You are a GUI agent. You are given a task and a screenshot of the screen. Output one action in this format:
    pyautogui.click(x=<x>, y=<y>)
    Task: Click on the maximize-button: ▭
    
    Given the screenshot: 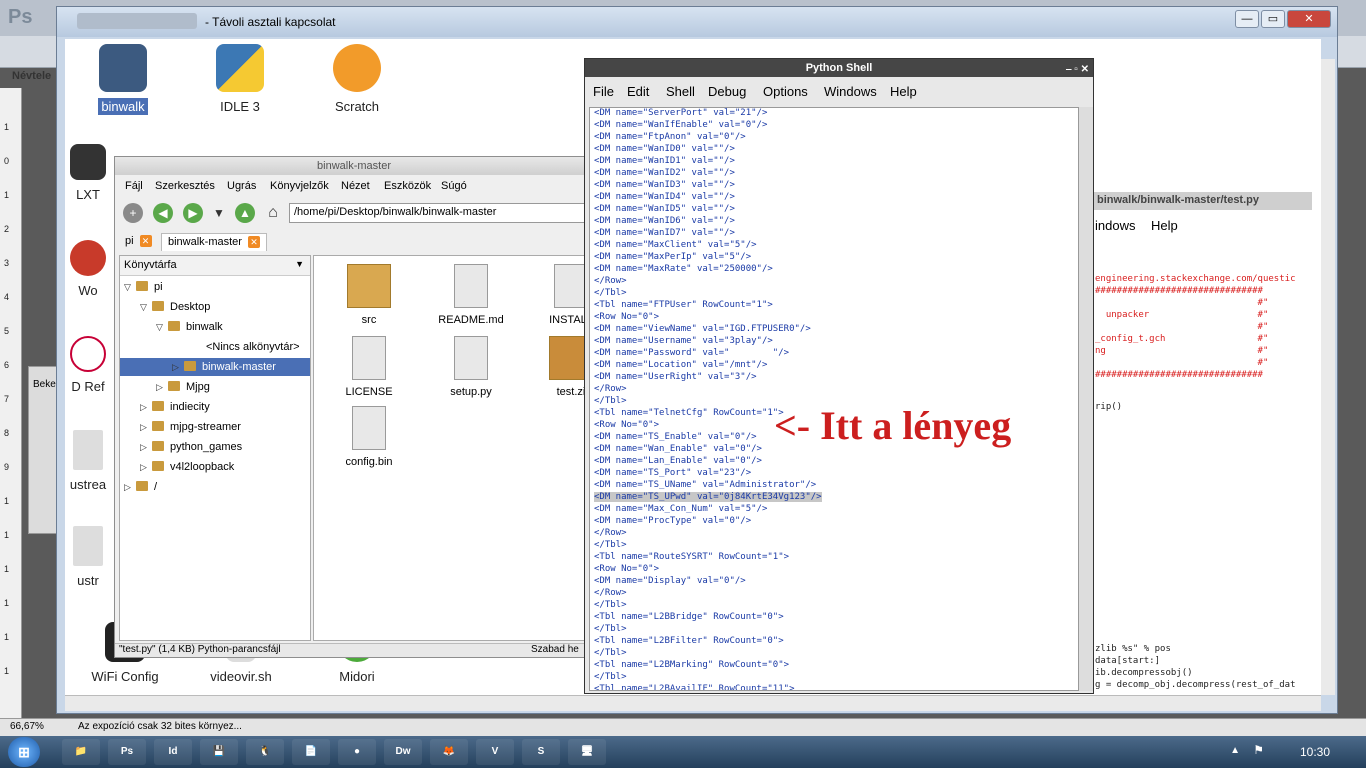 What is the action you would take?
    pyautogui.click(x=1273, y=19)
    